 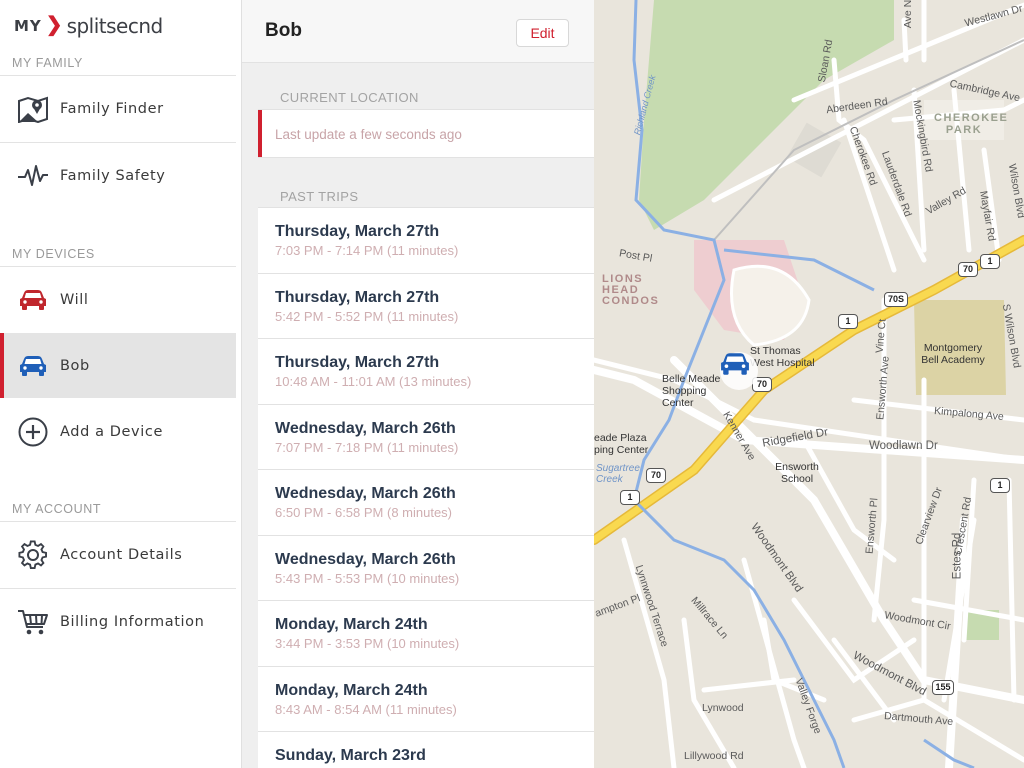 What do you see at coordinates (366, 709) in the screenshot?
I see `trip-time-range: 8:43 AM - 8:54 AM (11 minutes)` at bounding box center [366, 709].